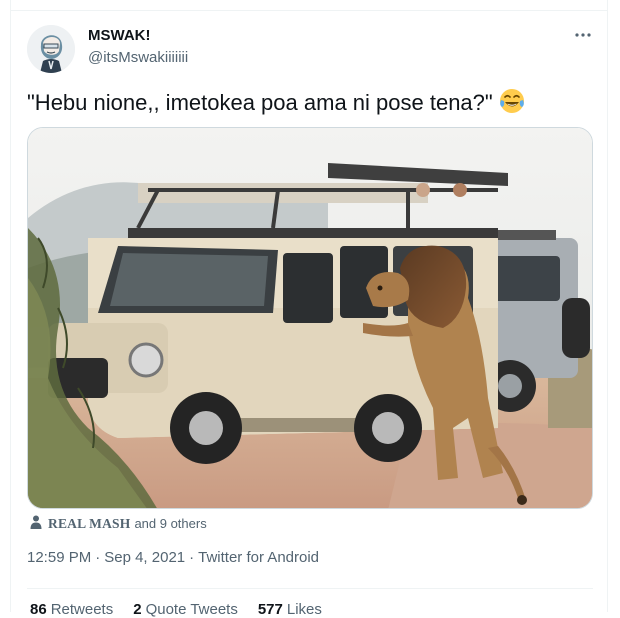  What do you see at coordinates (258, 557) in the screenshot?
I see `tweet-source: Twitter for Android` at bounding box center [258, 557].